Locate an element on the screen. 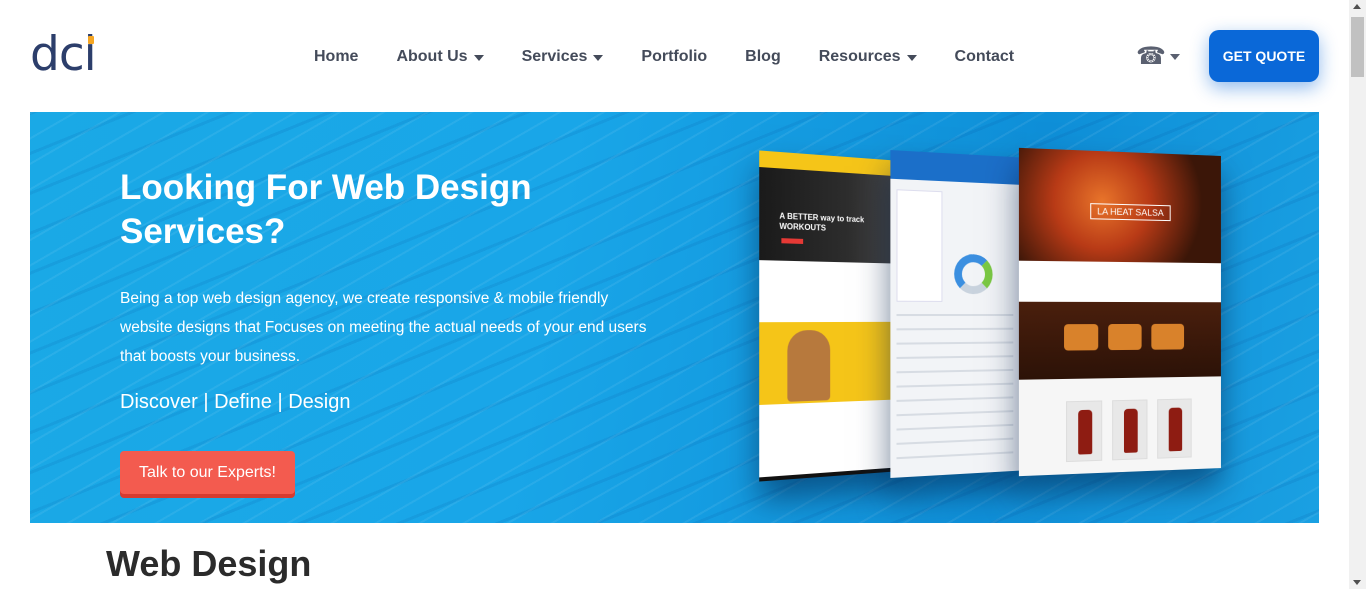  phone-dropdown: ☎ is located at coordinates (1158, 56).